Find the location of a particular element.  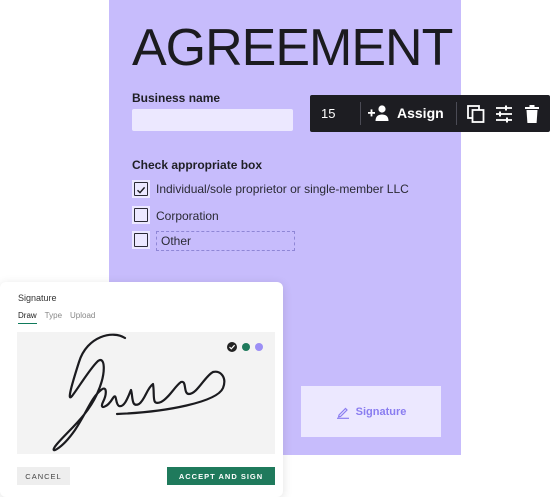

document-title: AGREEMENT is located at coordinates (292, 48).